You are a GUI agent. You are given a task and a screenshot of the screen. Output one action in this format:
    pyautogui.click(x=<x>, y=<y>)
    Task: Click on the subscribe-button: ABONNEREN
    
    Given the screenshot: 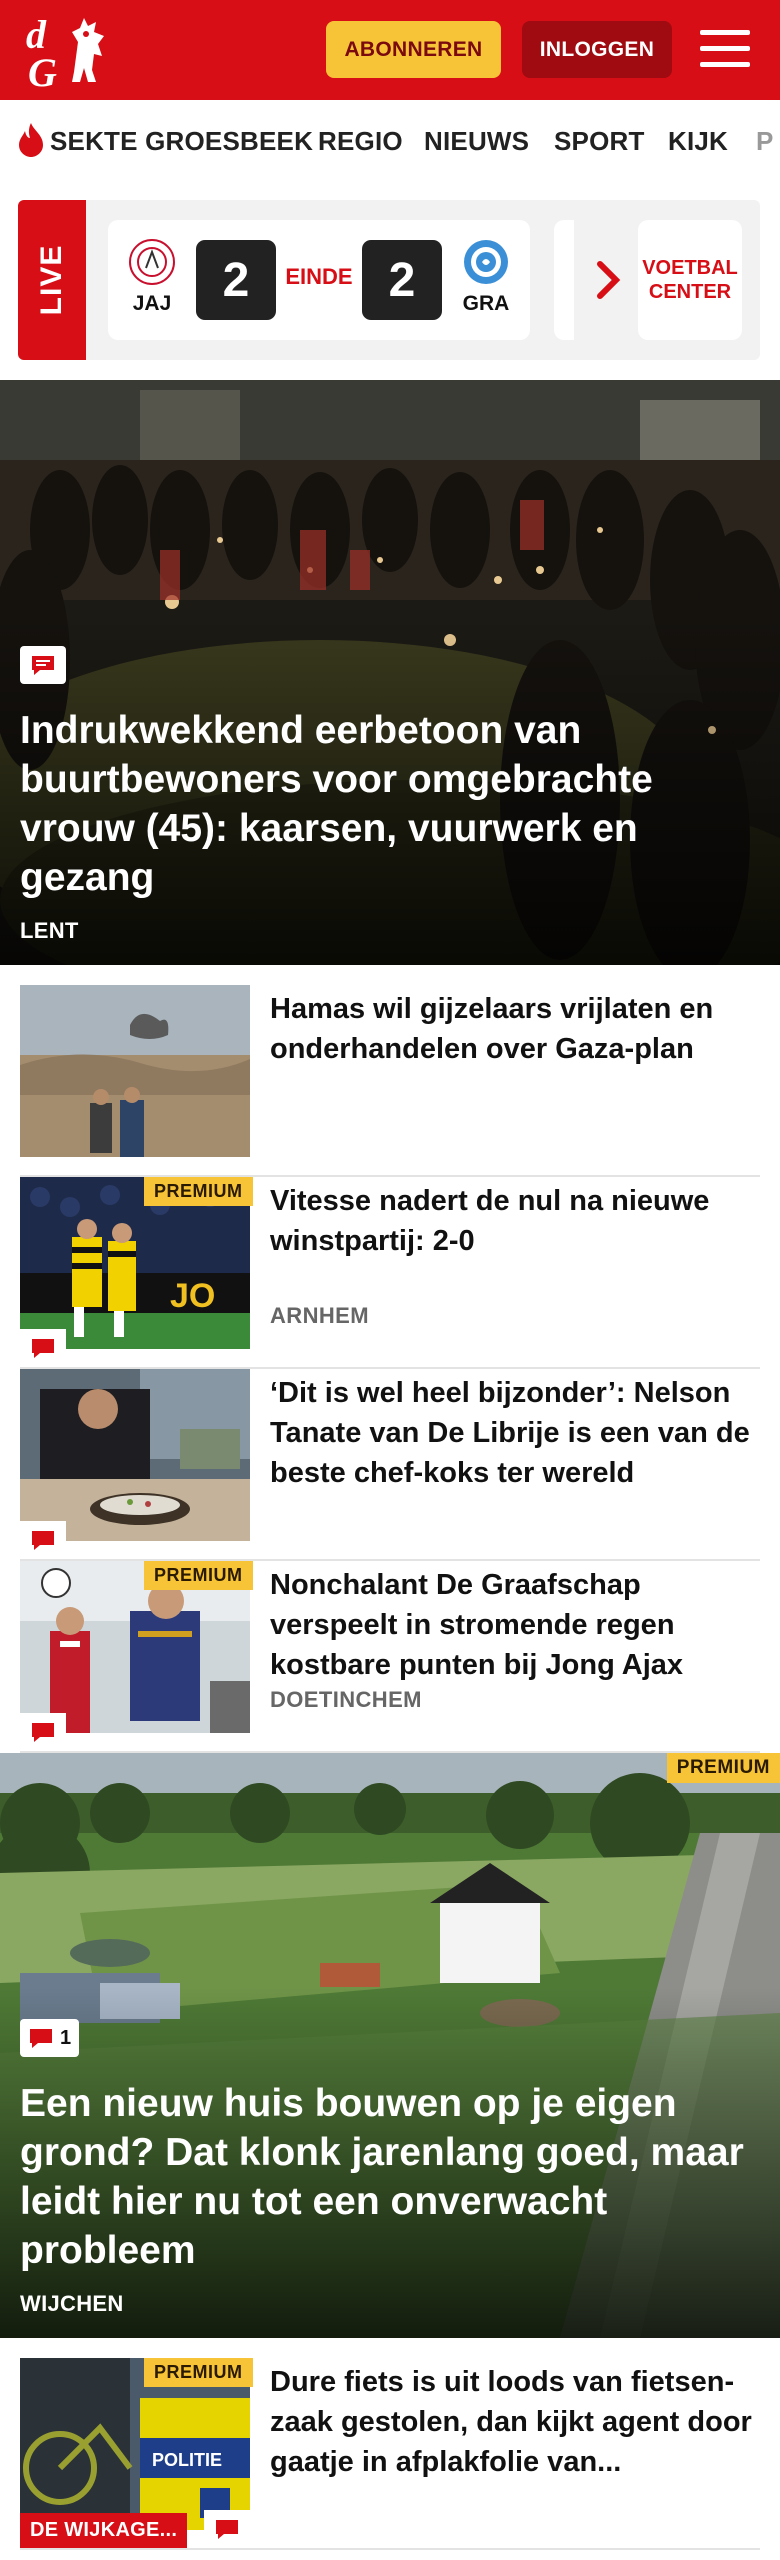 What is the action you would take?
    pyautogui.click(x=413, y=49)
    